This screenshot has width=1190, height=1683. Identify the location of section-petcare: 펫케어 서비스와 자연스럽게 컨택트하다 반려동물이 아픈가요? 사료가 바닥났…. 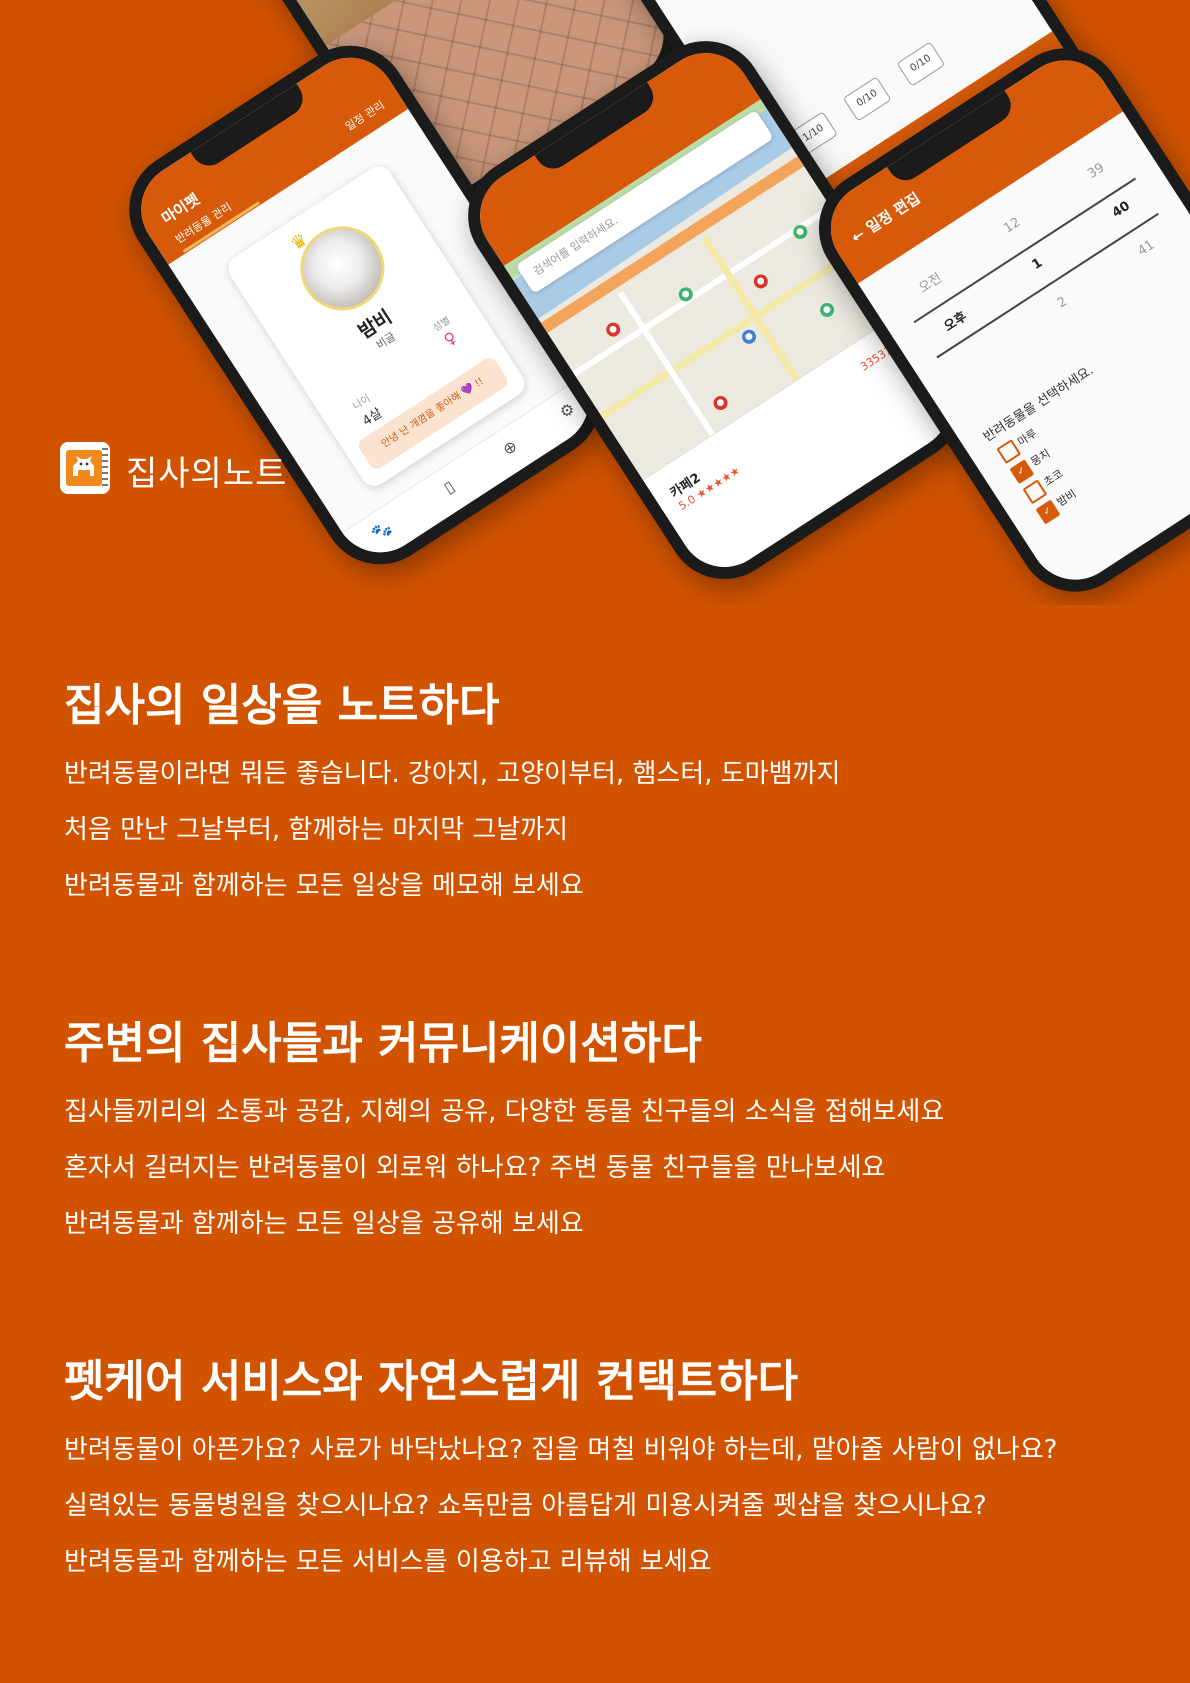
(604, 1471).